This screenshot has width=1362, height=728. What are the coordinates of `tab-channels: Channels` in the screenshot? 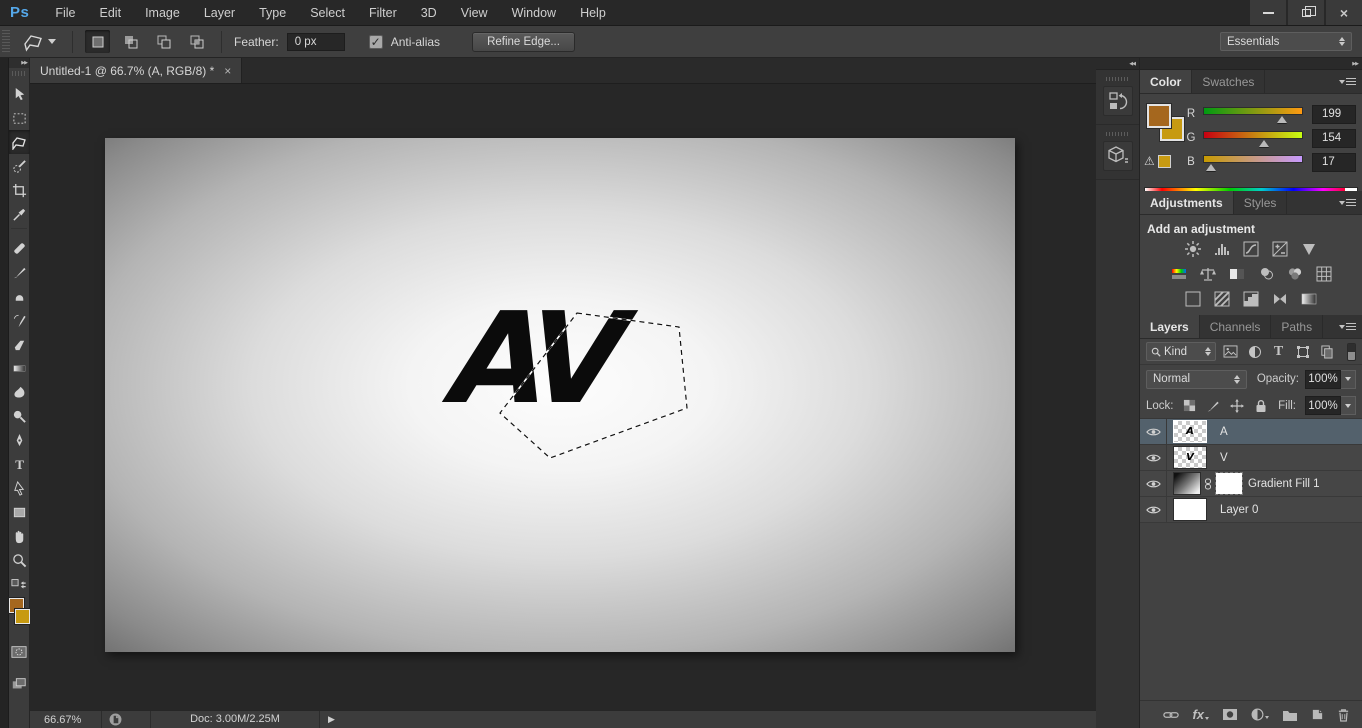 It's located at (1235, 326).